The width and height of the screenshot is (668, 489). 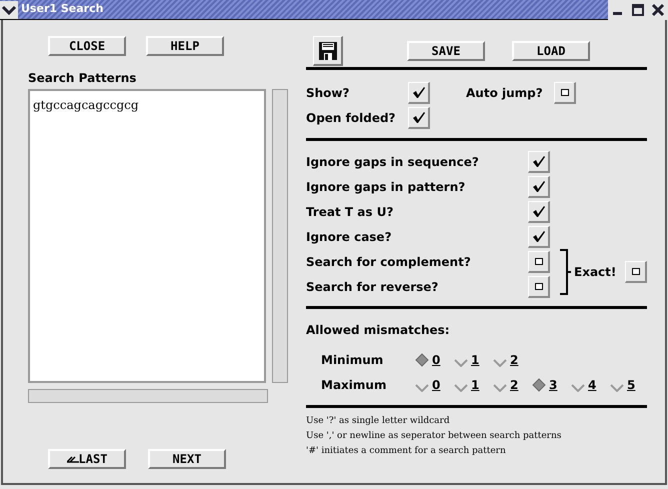 What do you see at coordinates (148, 396) in the screenshot?
I see `horizontal-scrollbar` at bounding box center [148, 396].